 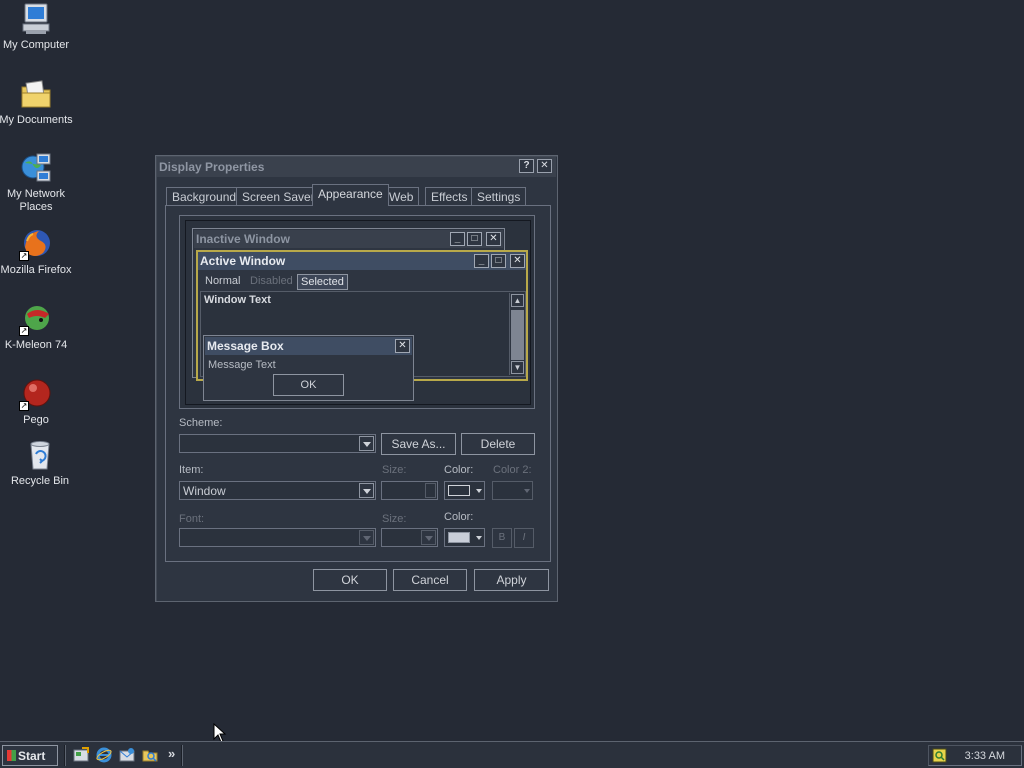 What do you see at coordinates (511, 580) in the screenshot?
I see `apply-button: Apply` at bounding box center [511, 580].